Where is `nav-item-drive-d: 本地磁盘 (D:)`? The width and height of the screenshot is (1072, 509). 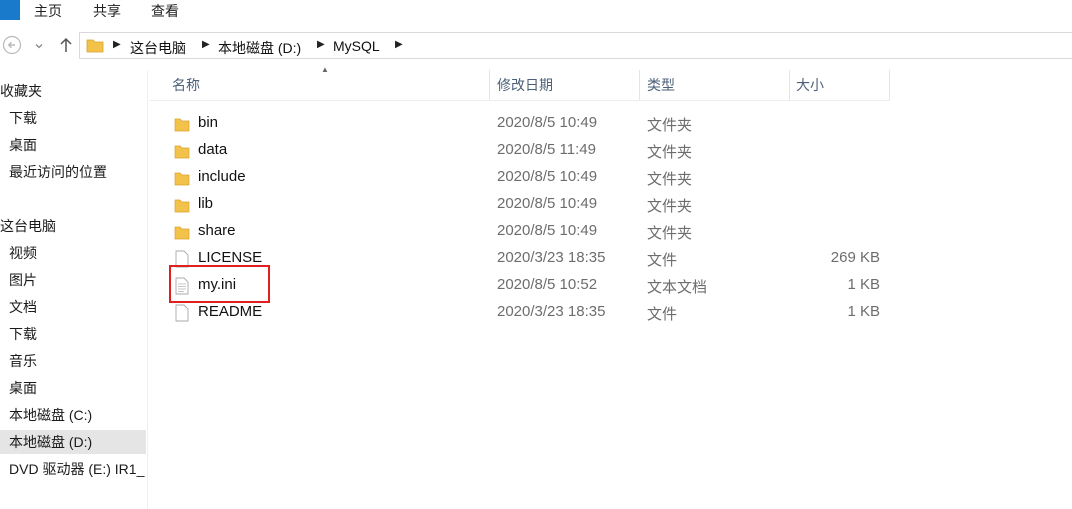
nav-item-drive-d: 本地磁盘 (D:) is located at coordinates (73, 442).